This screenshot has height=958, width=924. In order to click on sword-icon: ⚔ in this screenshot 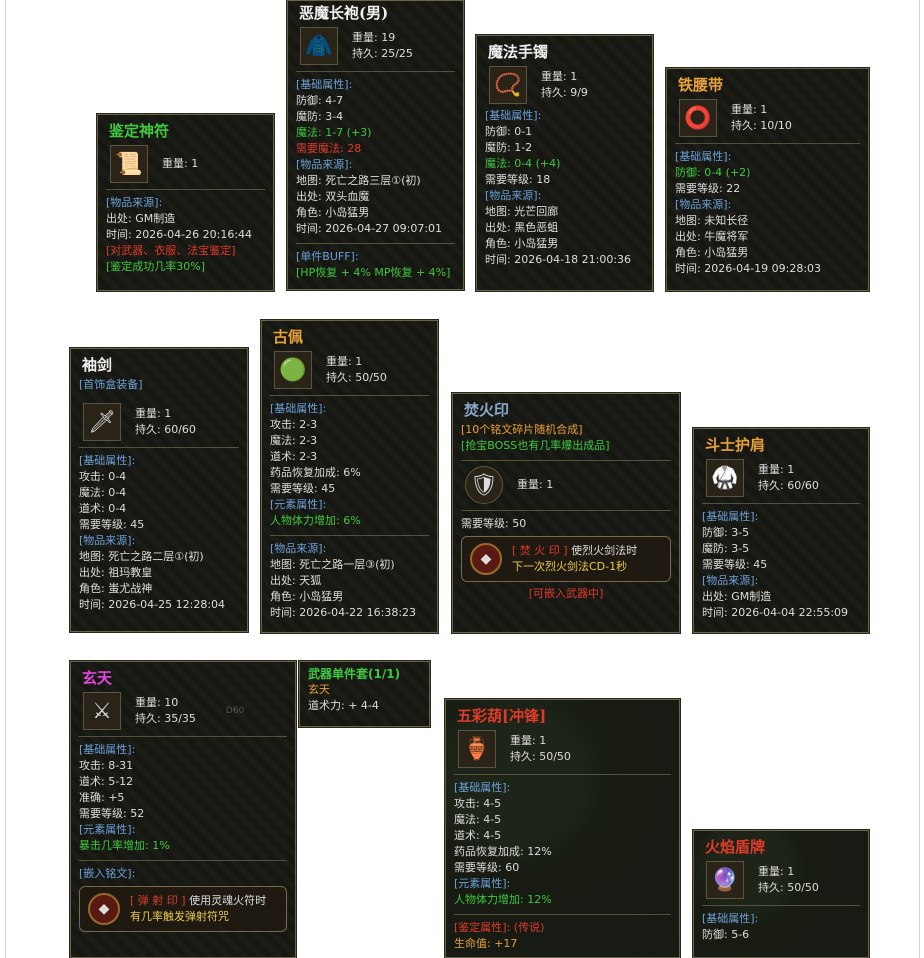, I will do `click(102, 711)`.